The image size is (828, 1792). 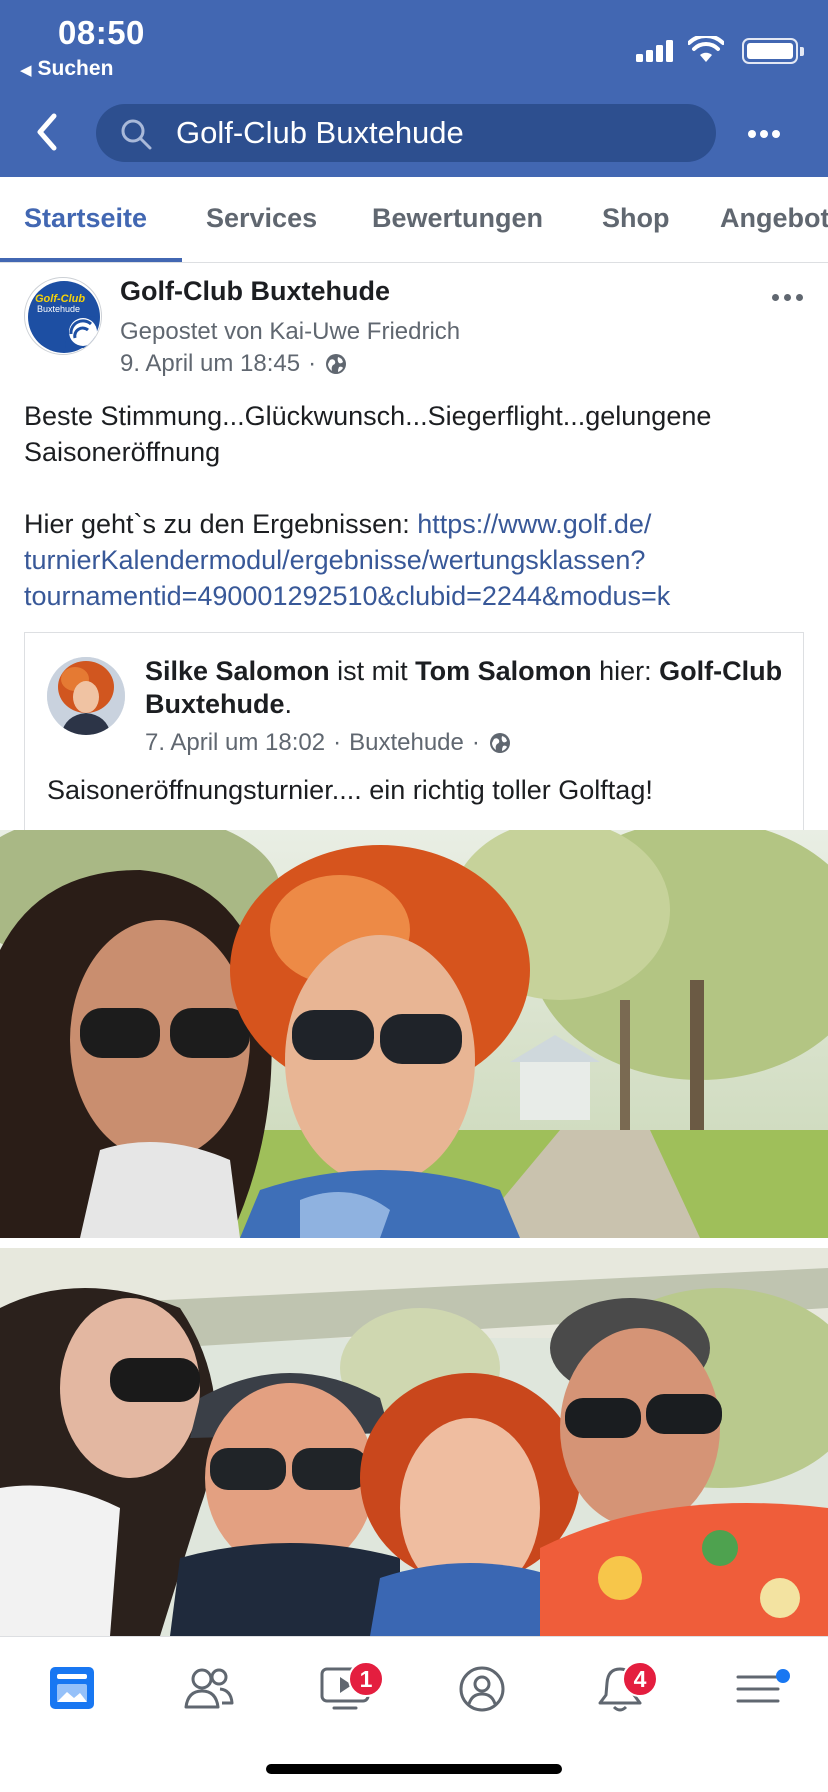 I want to click on active-tab-indicator, so click(x=91, y=260).